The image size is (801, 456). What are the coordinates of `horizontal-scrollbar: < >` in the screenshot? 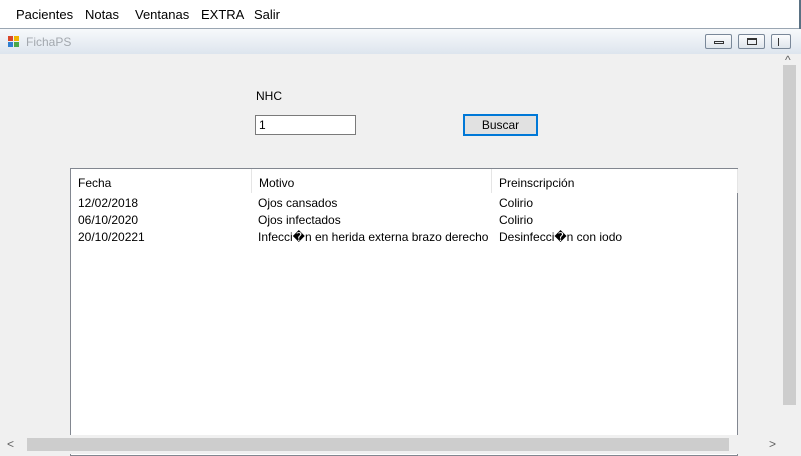 It's located at (390, 444).